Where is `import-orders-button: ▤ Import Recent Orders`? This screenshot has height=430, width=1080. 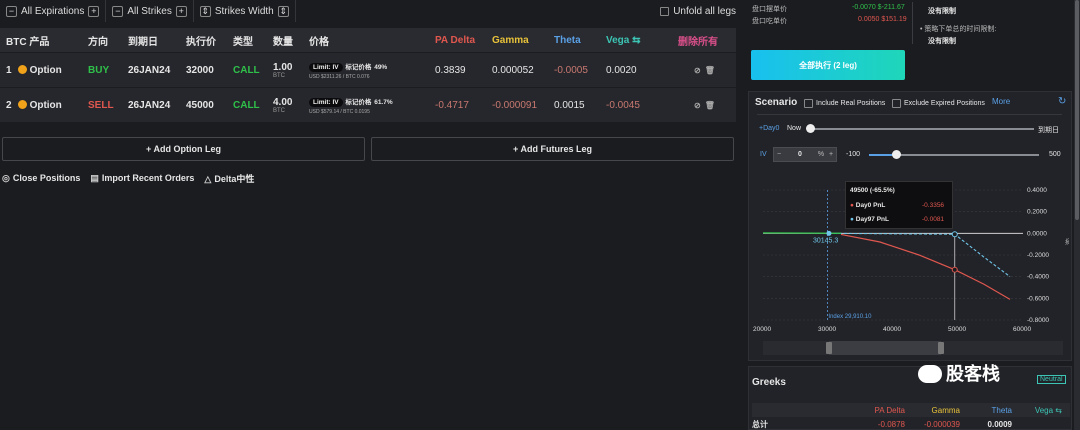 import-orders-button: ▤ Import Recent Orders is located at coordinates (142, 178).